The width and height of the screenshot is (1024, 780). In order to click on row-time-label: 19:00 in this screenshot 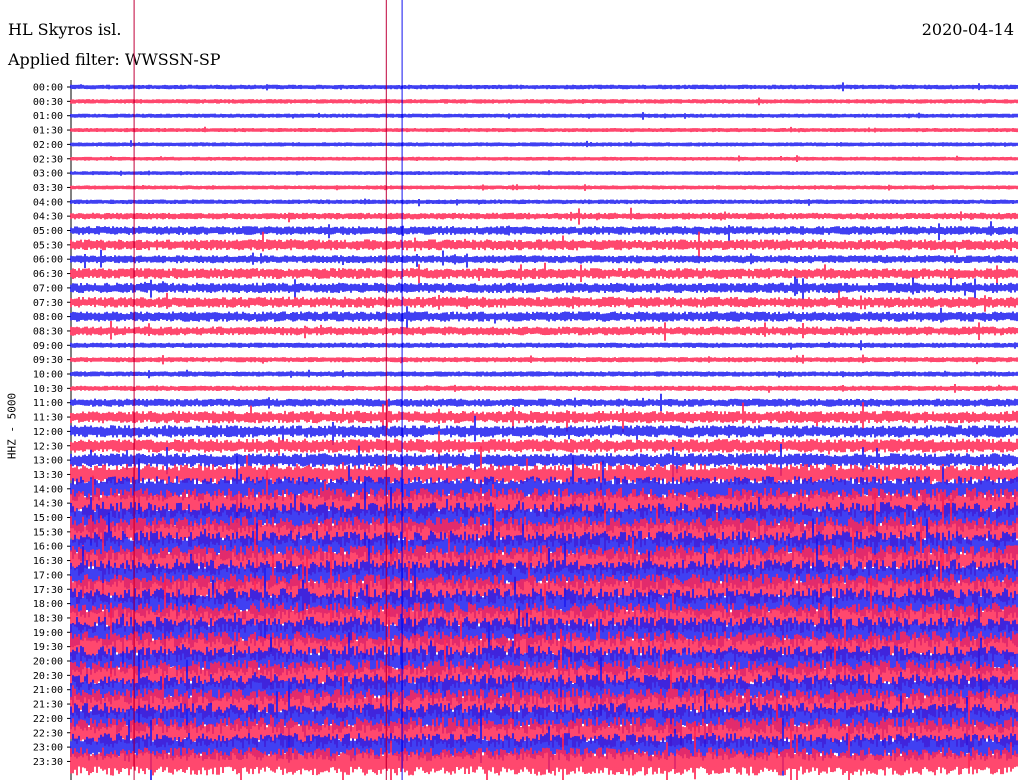, I will do `click(48, 633)`.